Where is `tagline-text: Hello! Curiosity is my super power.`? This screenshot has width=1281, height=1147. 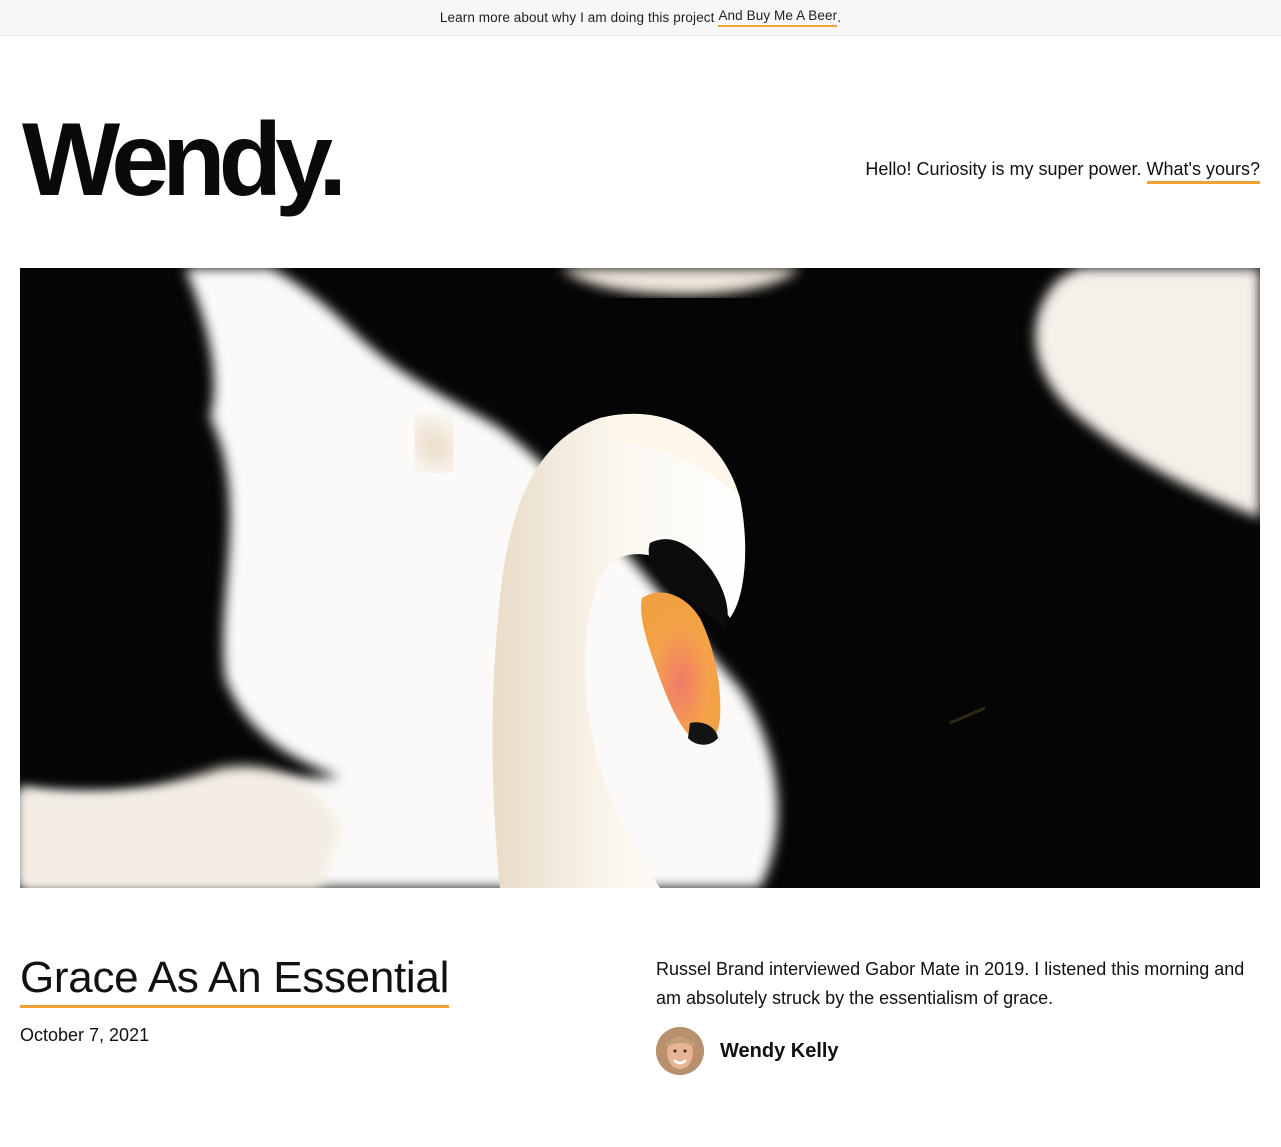
tagline-text: Hello! Curiosity is my super power. is located at coordinates (1003, 169).